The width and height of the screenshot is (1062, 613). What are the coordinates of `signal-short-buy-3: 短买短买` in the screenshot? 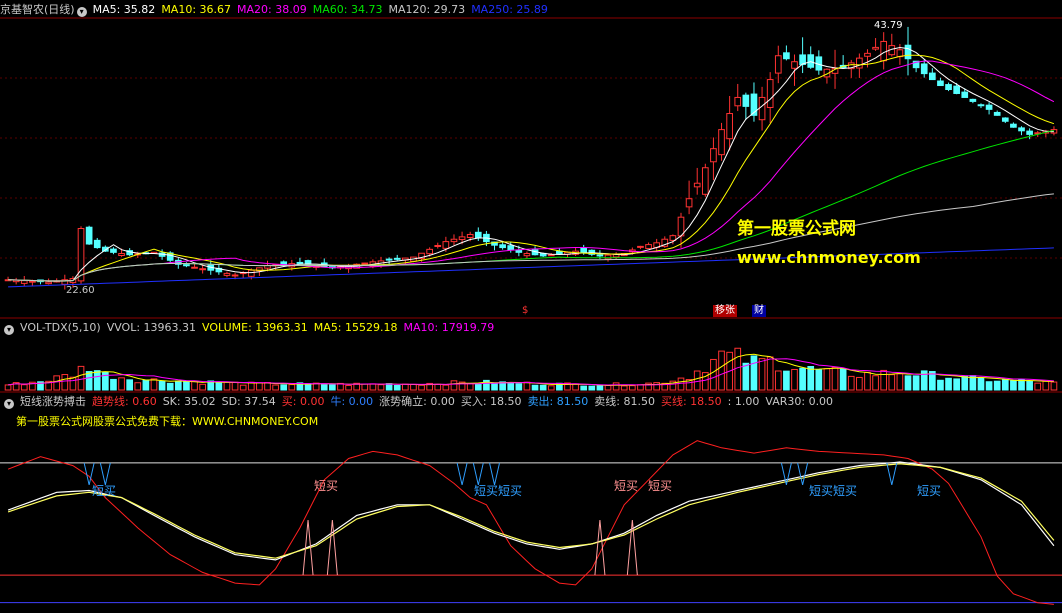 It's located at (498, 491).